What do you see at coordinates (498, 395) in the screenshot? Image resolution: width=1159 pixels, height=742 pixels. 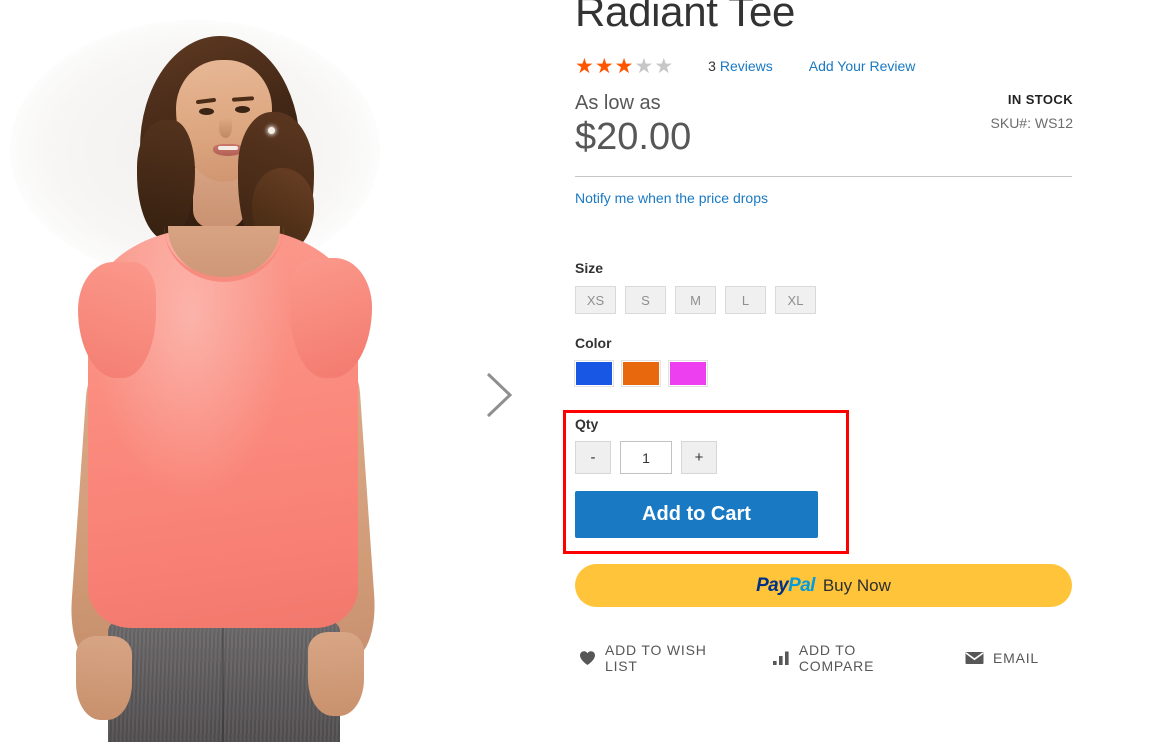 I see `chevron-right-icon` at bounding box center [498, 395].